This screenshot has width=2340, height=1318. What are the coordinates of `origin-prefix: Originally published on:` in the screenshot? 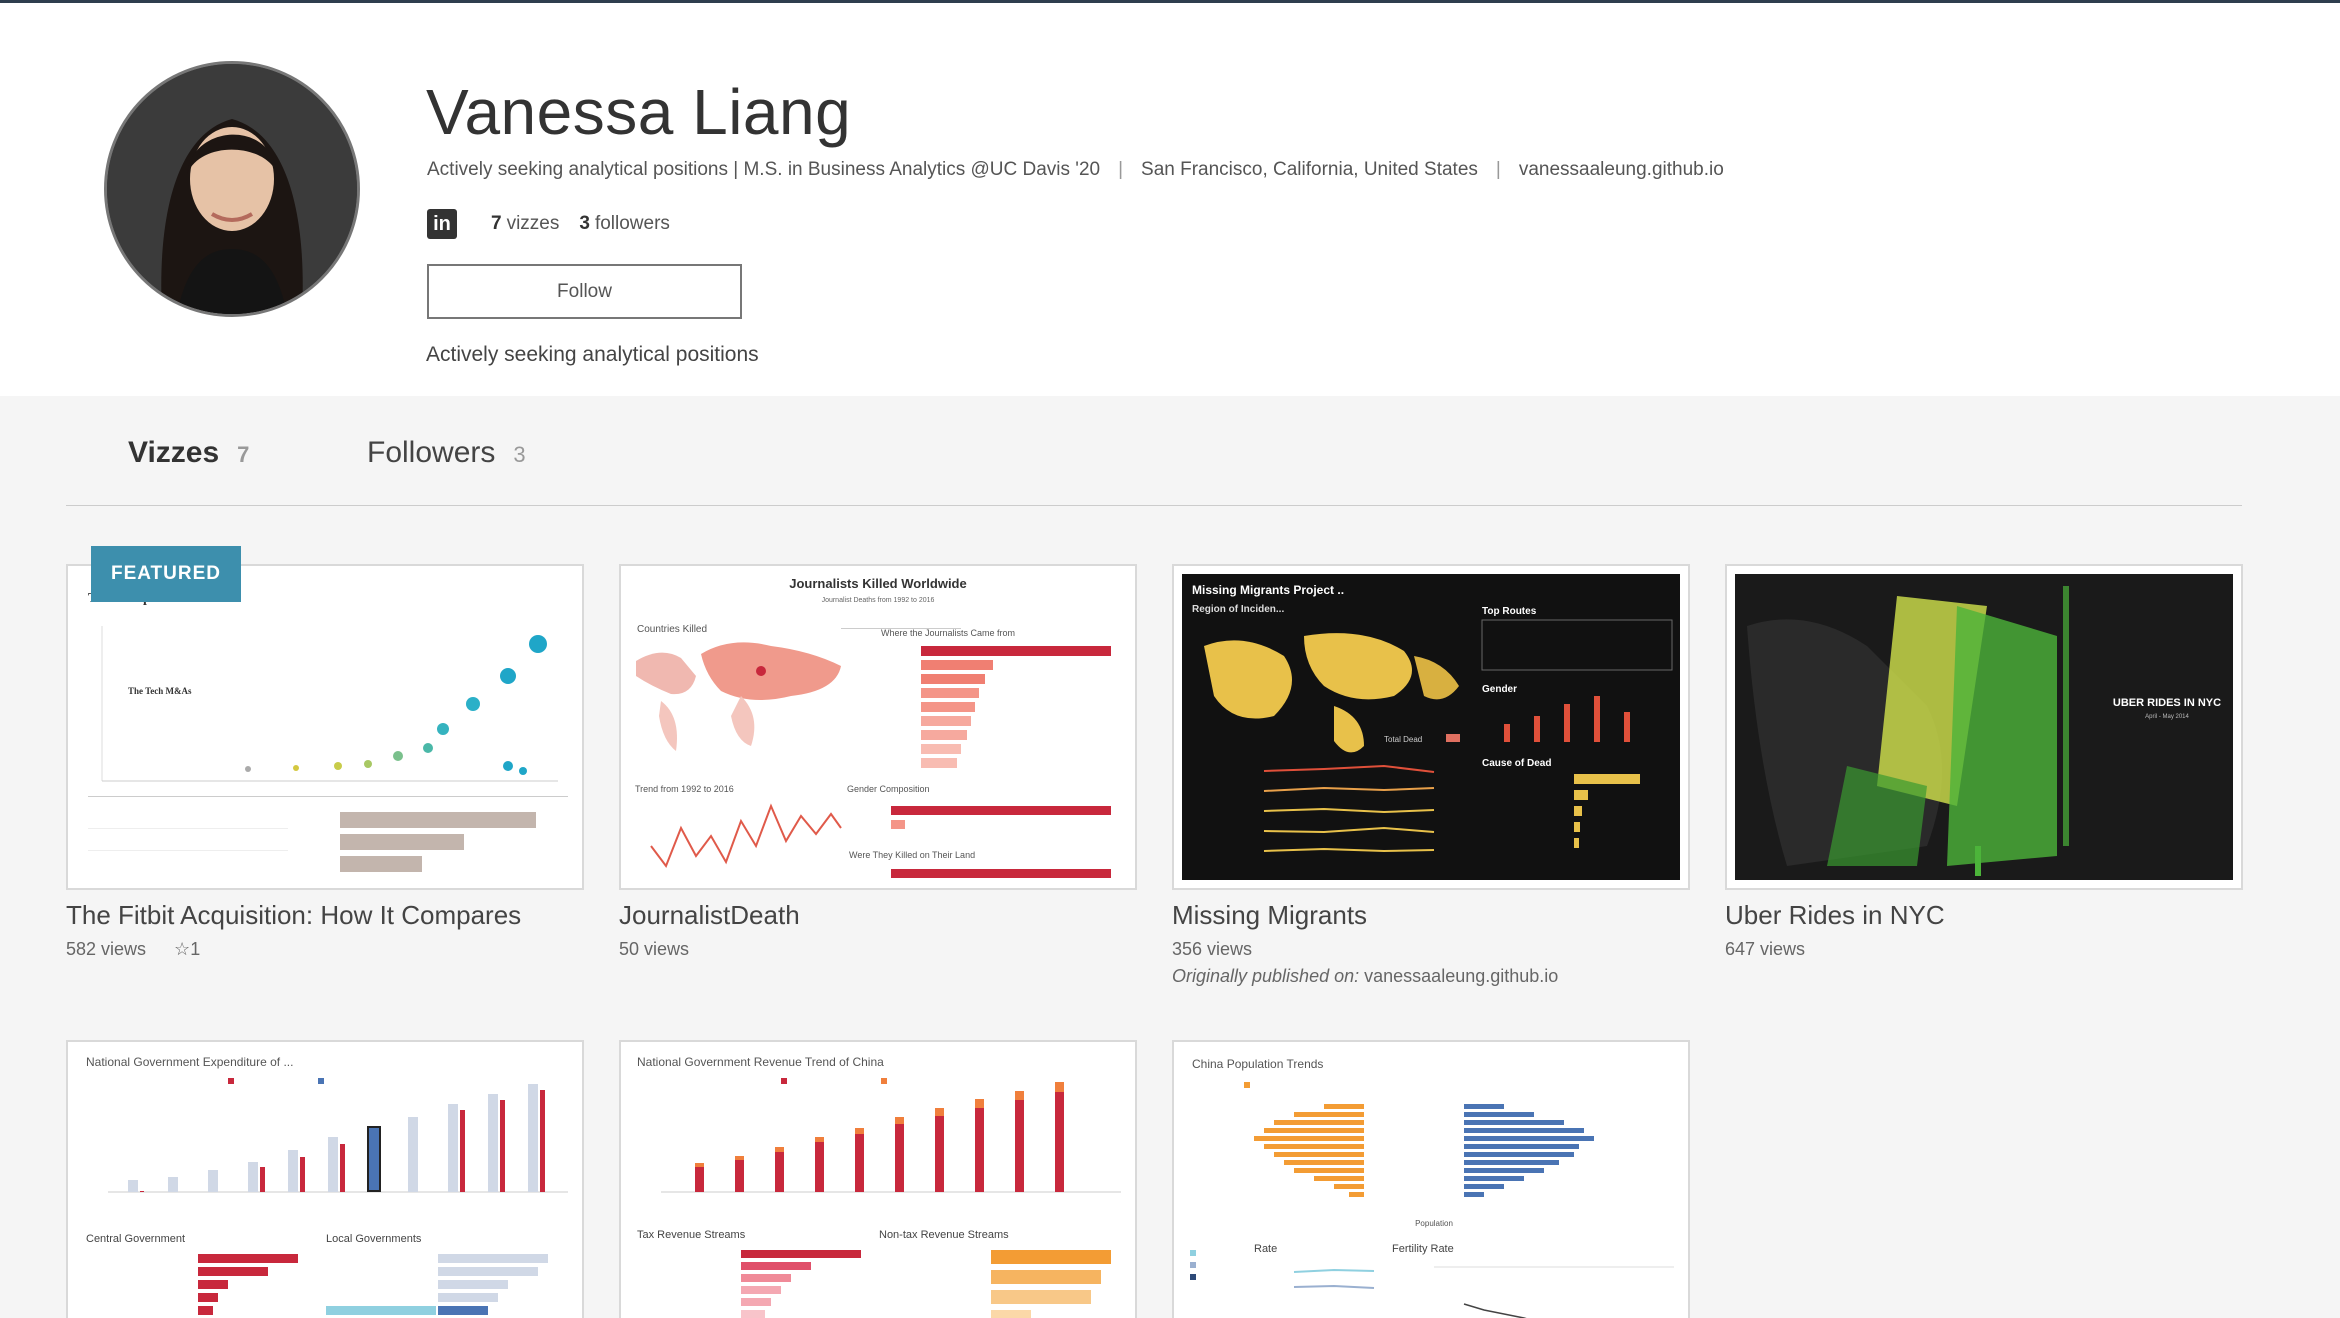 It's located at (1266, 976).